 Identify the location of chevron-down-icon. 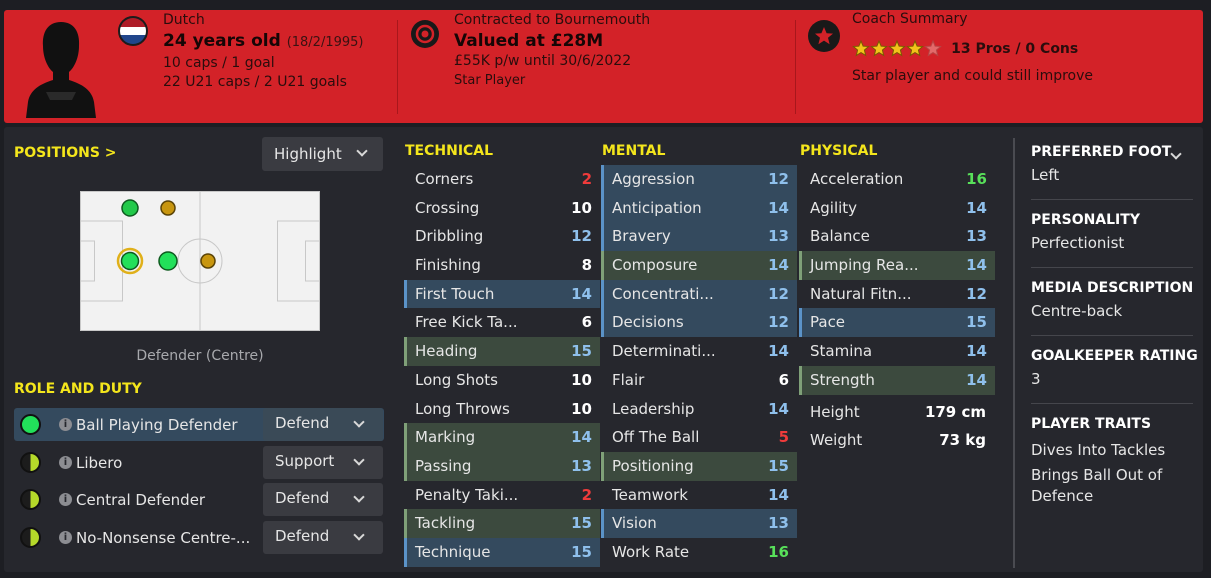
(359, 497).